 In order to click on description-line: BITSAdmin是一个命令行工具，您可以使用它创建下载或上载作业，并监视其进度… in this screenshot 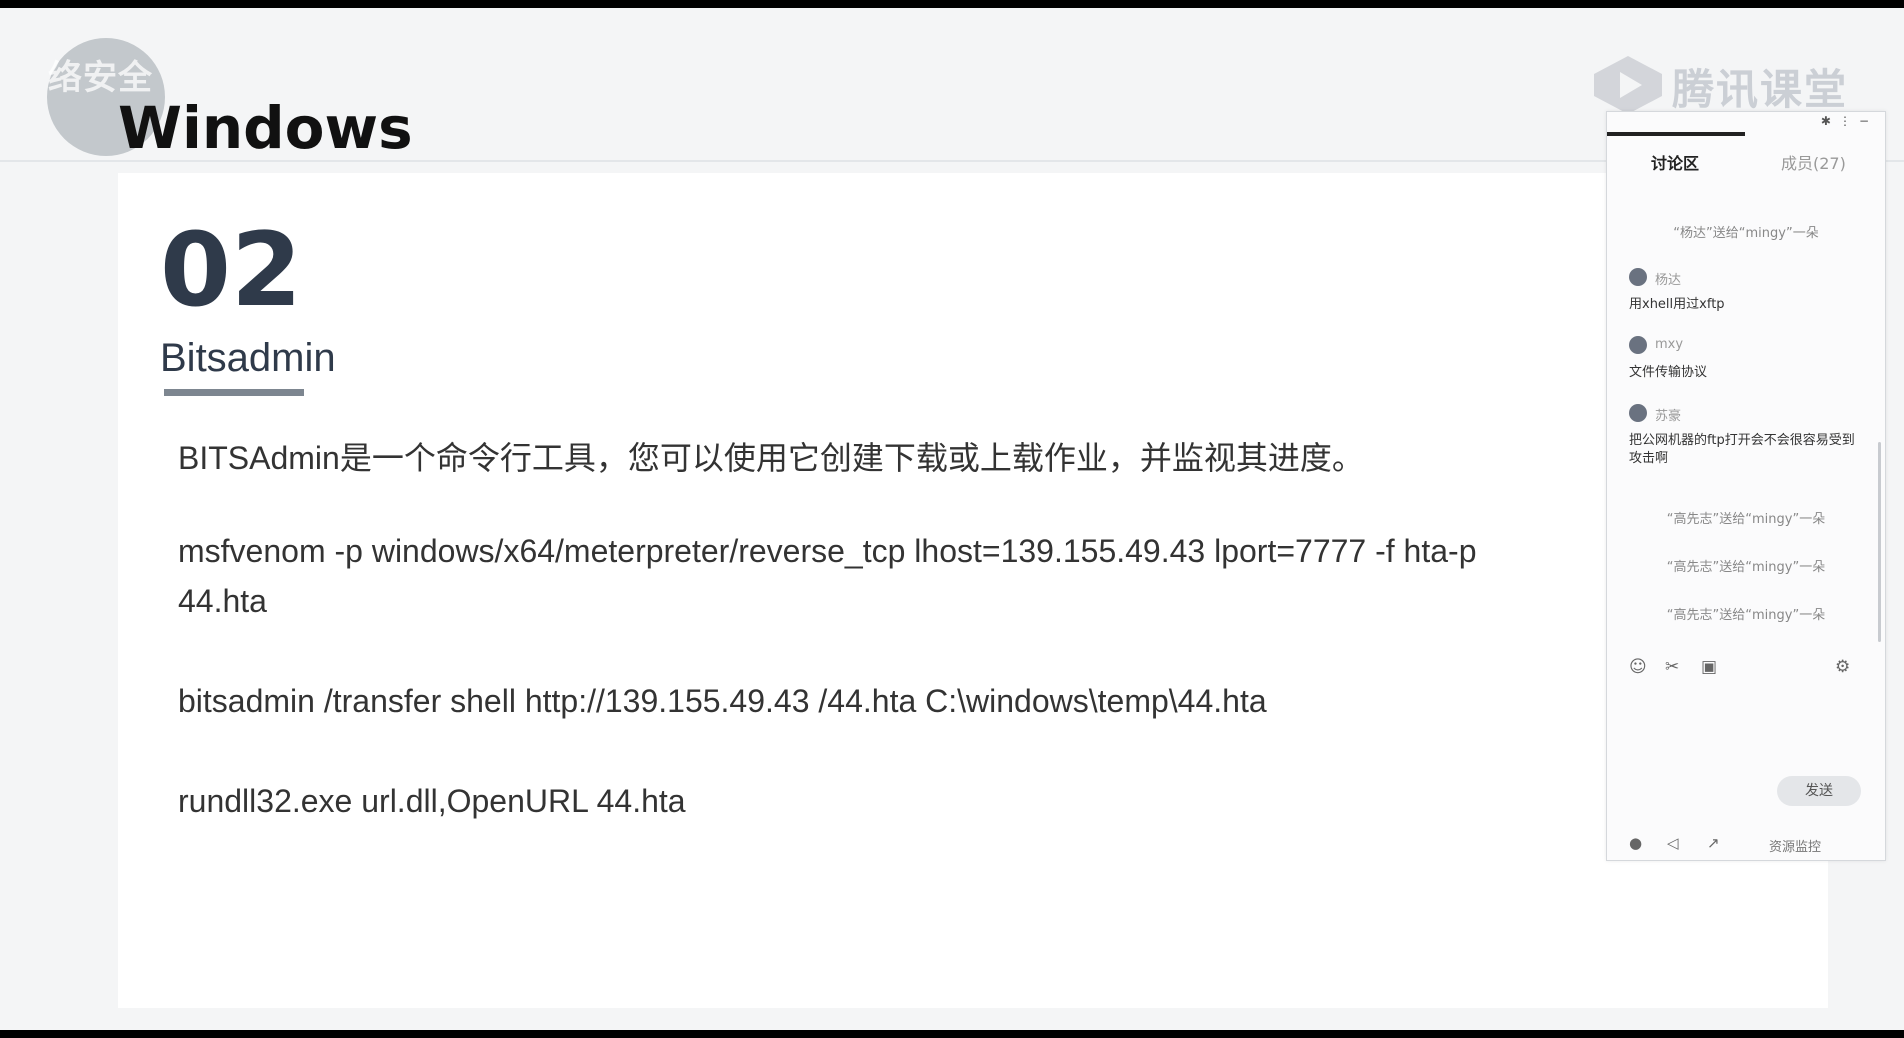, I will do `click(771, 458)`.